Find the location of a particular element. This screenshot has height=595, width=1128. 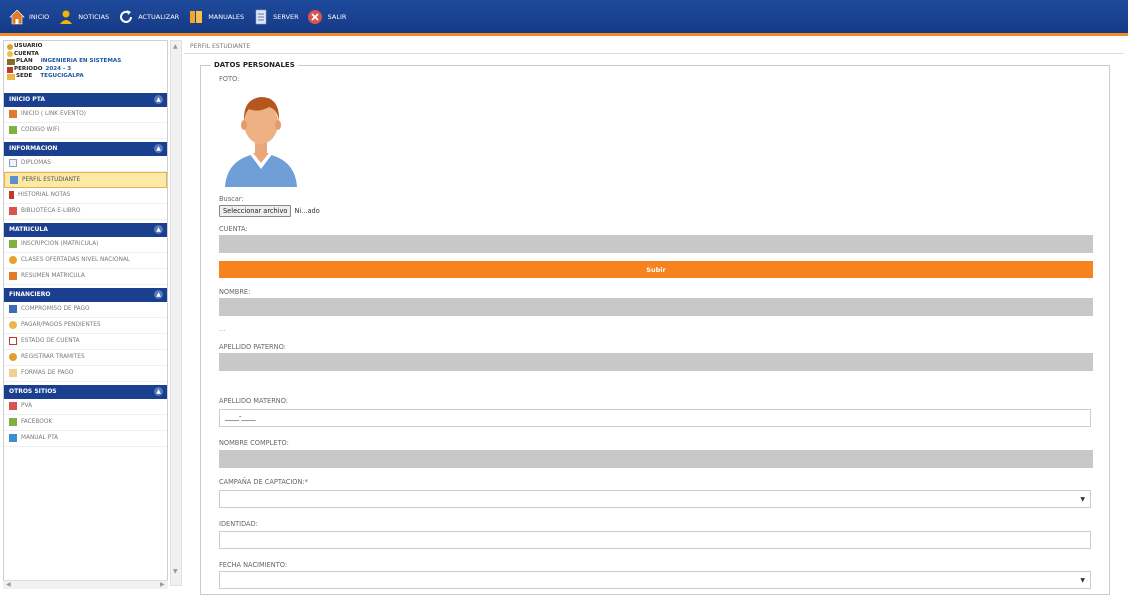

section-title: FINANCIERO is located at coordinates (30, 295).